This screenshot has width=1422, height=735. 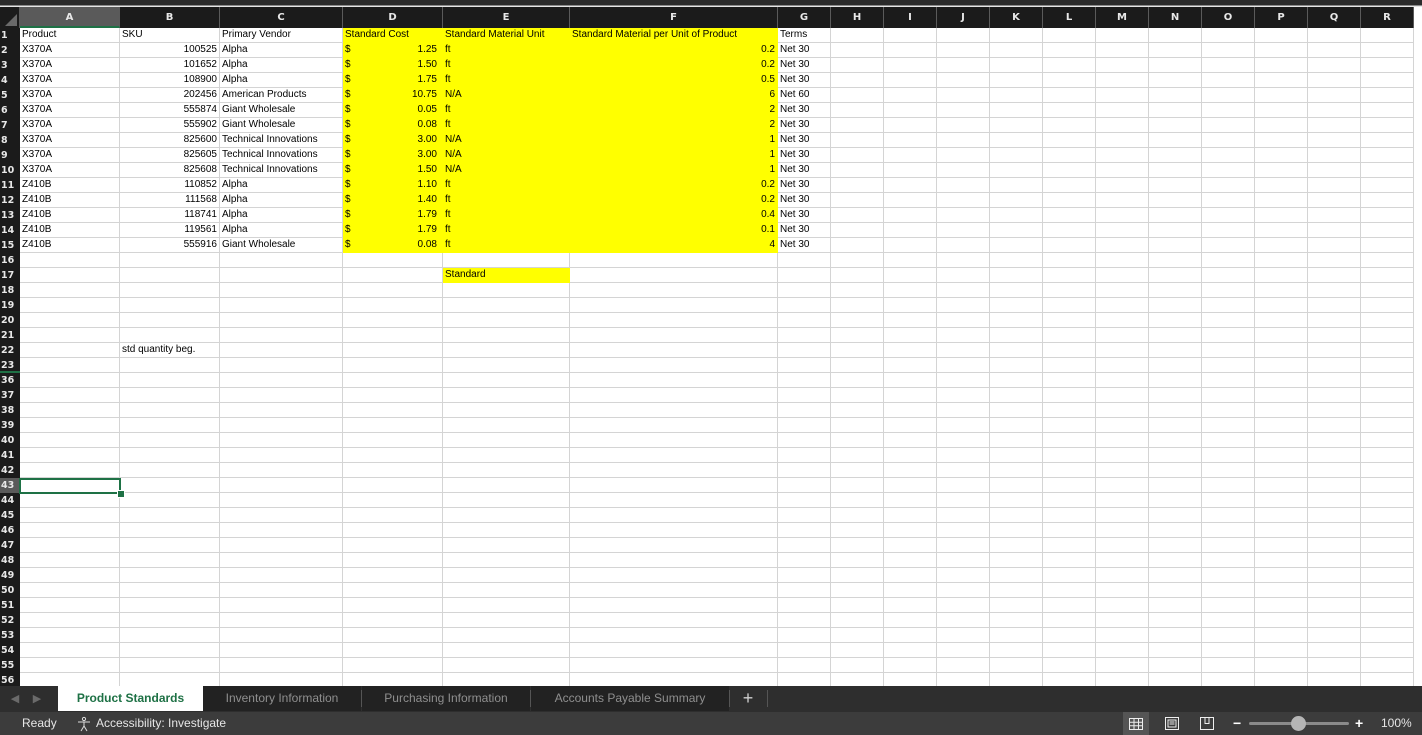 What do you see at coordinates (170, 35) in the screenshot?
I see `cell-b1: SKU` at bounding box center [170, 35].